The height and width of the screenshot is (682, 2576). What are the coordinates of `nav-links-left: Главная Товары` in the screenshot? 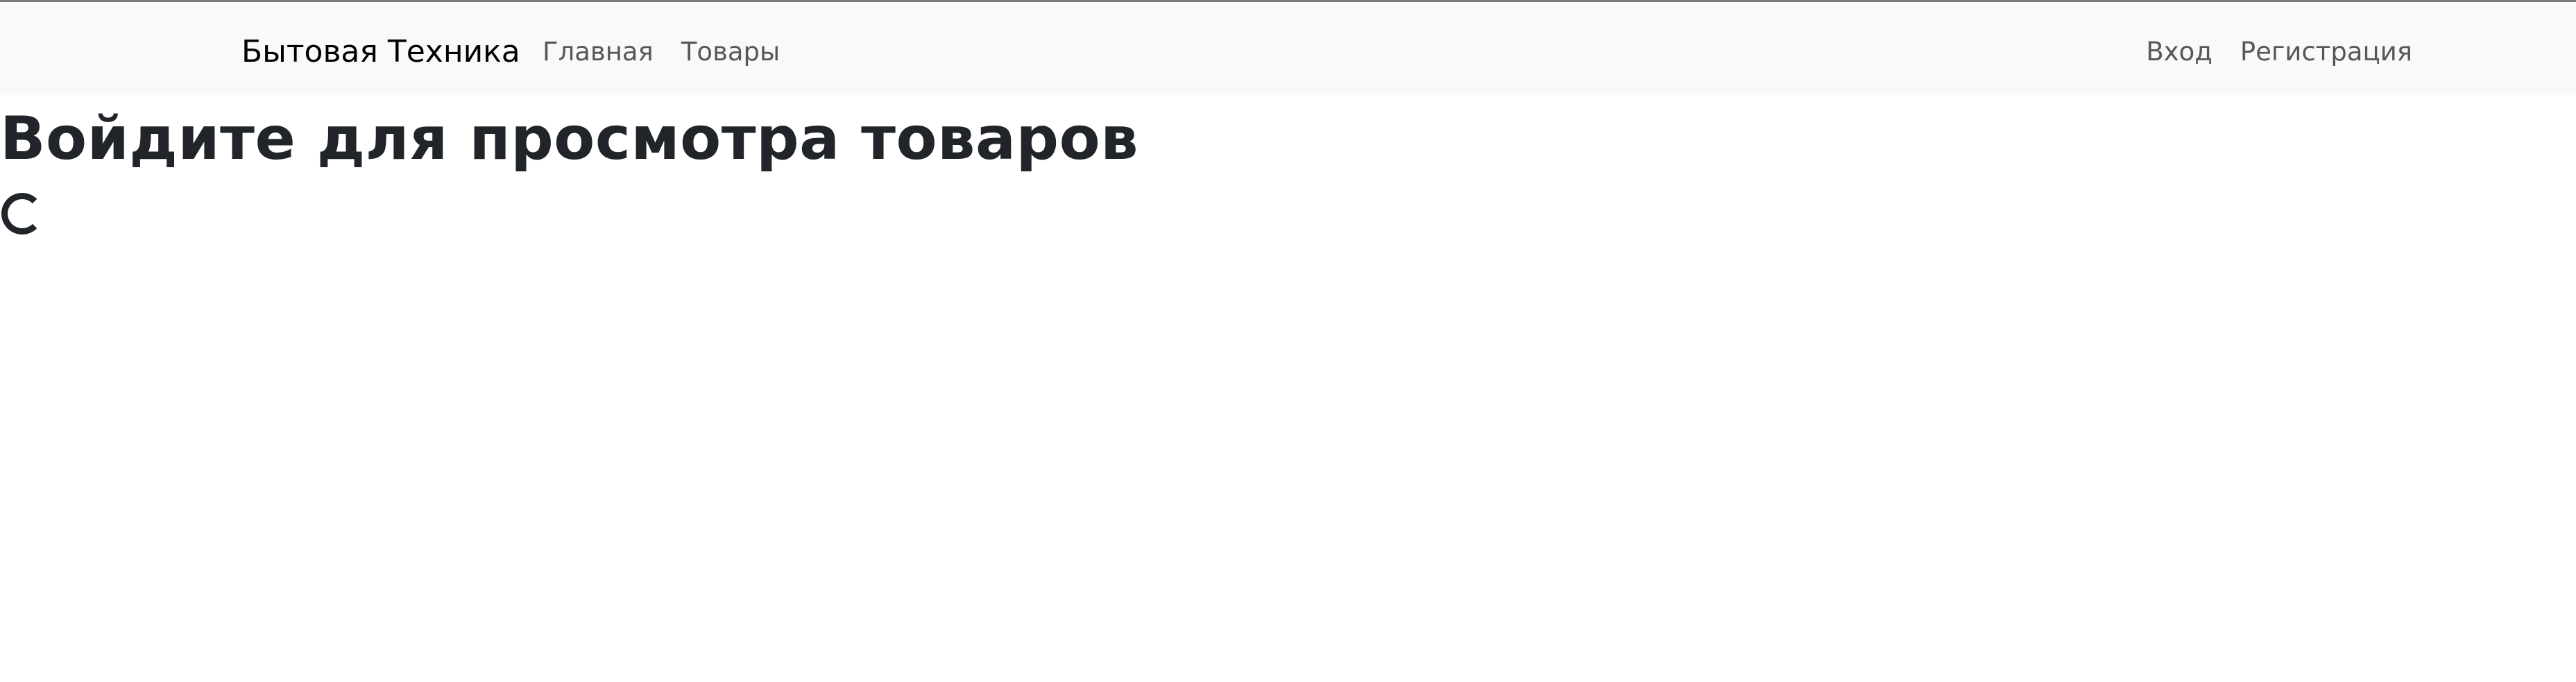 It's located at (661, 52).